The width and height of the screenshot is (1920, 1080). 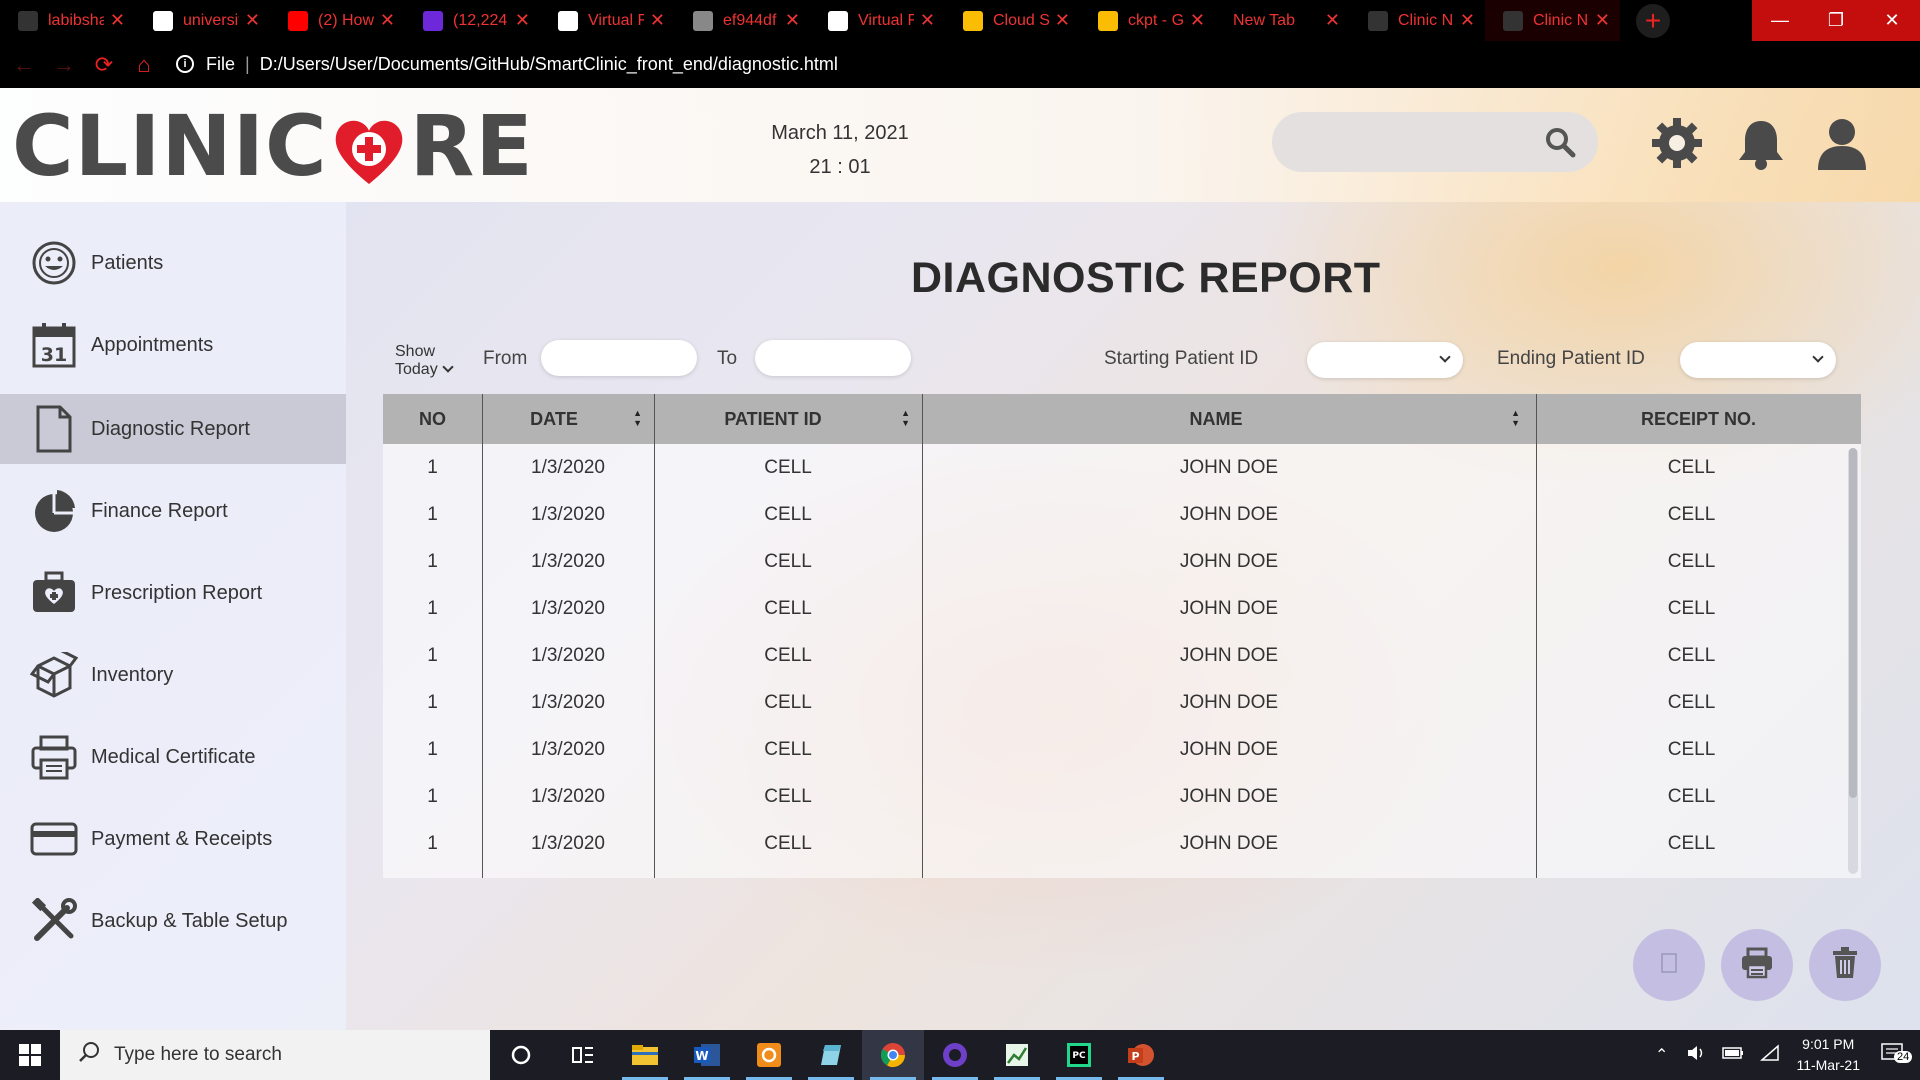 I want to click on gear-icon, so click(x=1677, y=145).